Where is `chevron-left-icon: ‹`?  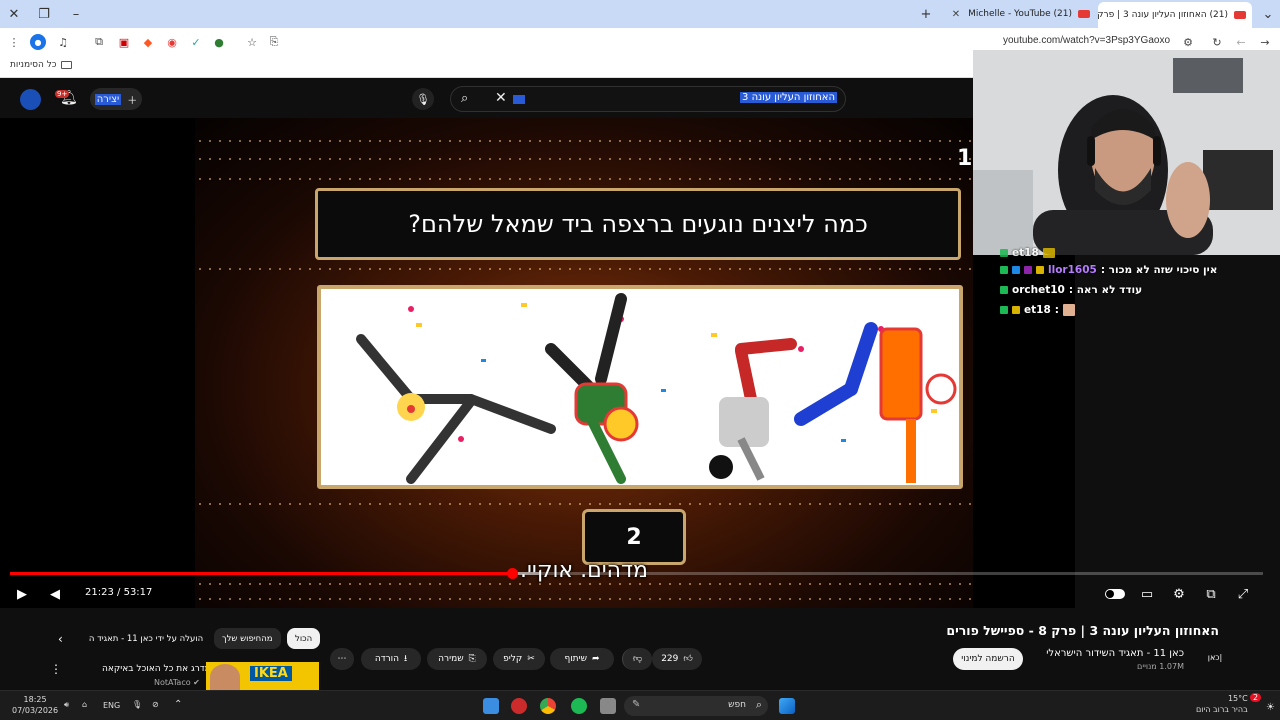
chevron-left-icon: ‹ is located at coordinates (60, 639).